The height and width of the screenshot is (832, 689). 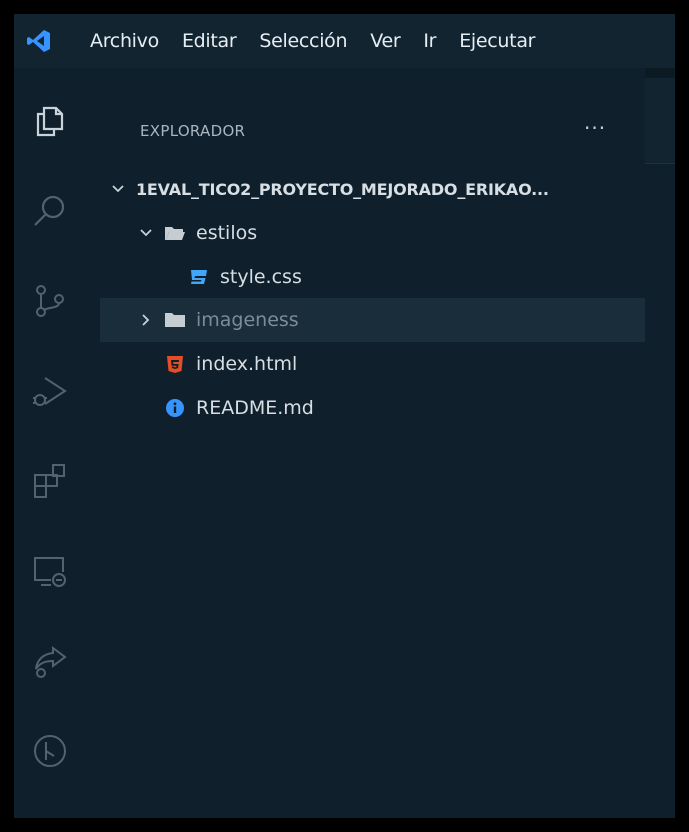 What do you see at coordinates (247, 320) in the screenshot?
I see `tree-item-label: imageness` at bounding box center [247, 320].